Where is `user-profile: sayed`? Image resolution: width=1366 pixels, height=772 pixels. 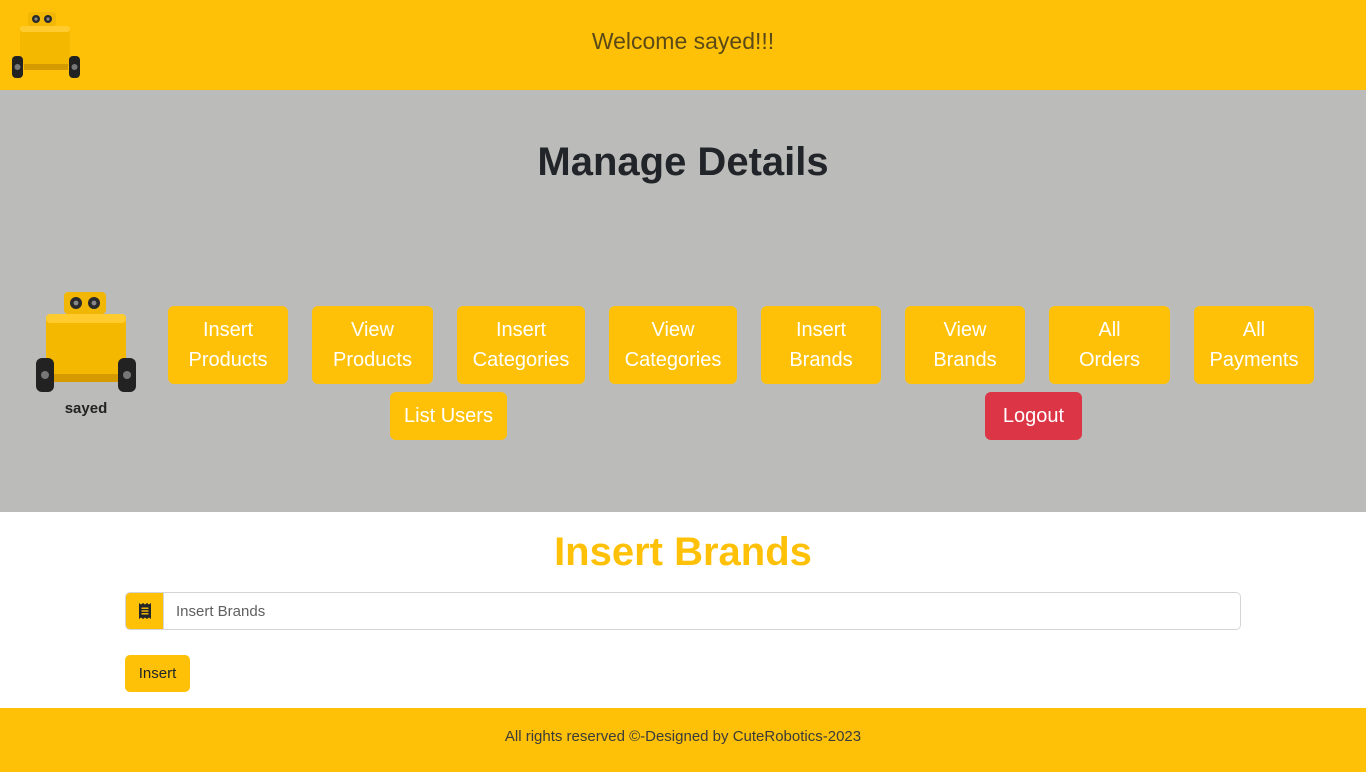 user-profile: sayed is located at coordinates (86, 353).